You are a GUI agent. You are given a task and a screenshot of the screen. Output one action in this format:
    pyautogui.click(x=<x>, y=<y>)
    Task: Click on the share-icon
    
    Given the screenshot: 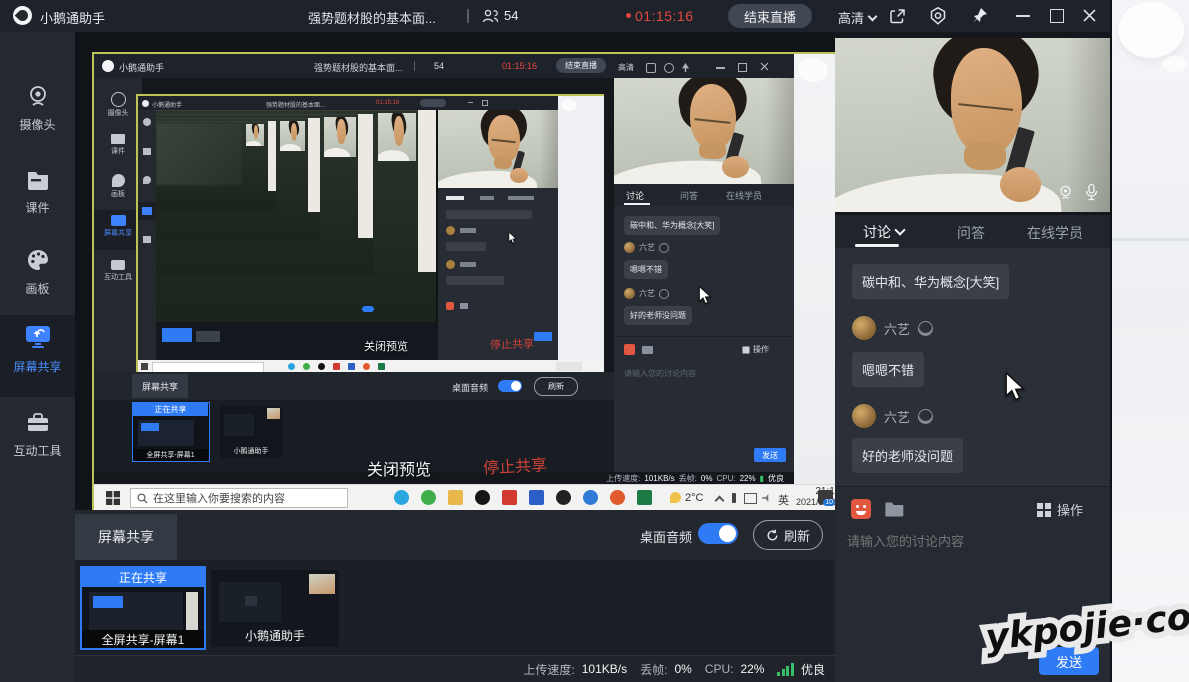 What is the action you would take?
    pyautogui.click(x=897, y=16)
    